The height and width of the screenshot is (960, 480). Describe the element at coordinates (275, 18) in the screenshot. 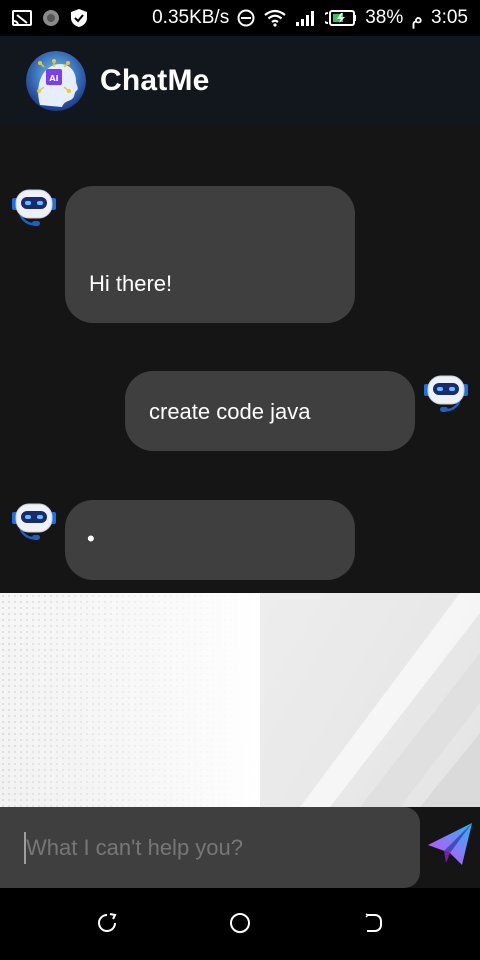

I see `wifi-icon` at that location.